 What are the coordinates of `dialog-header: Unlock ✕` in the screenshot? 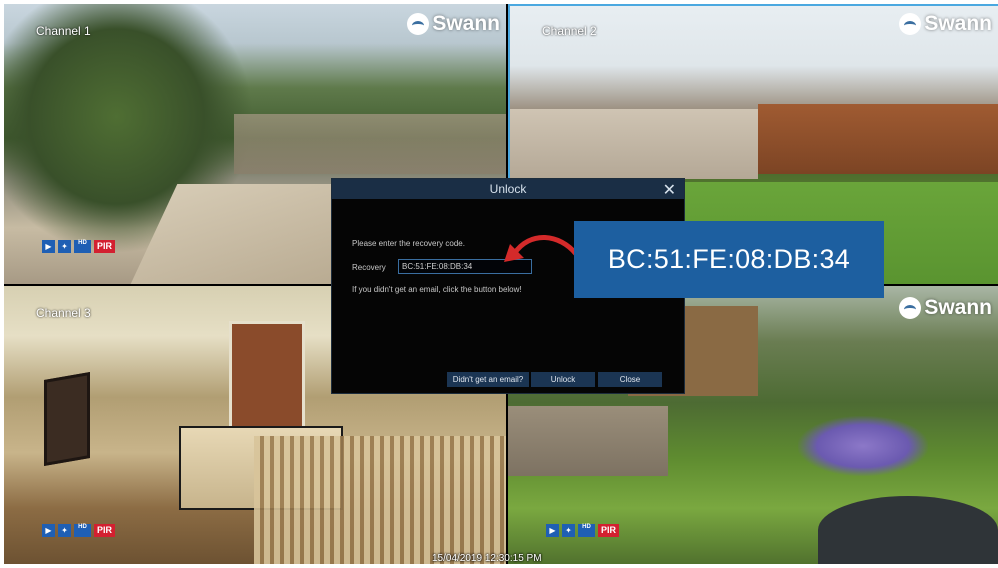 It's located at (508, 189).